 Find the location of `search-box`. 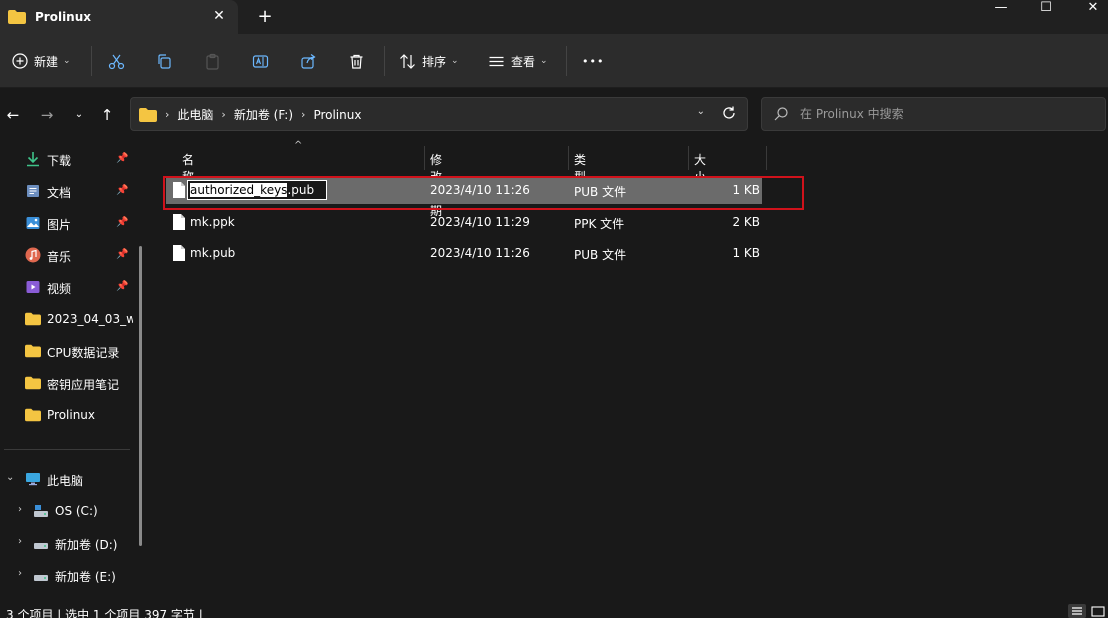

search-box is located at coordinates (933, 114).